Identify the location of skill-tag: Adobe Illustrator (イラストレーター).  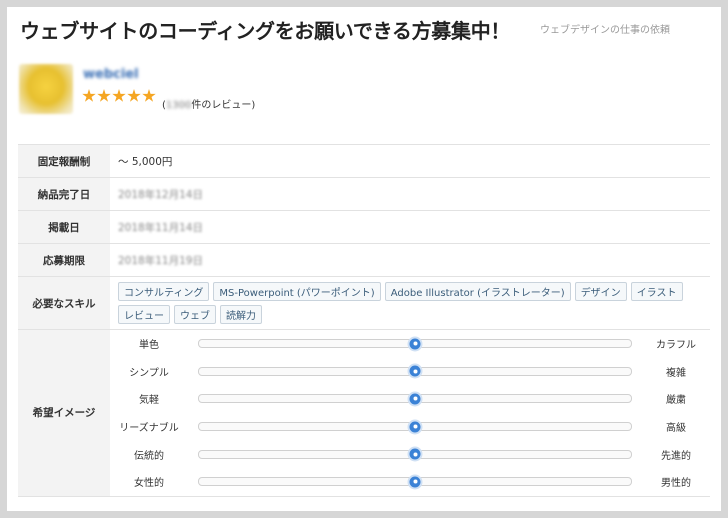
(477, 291).